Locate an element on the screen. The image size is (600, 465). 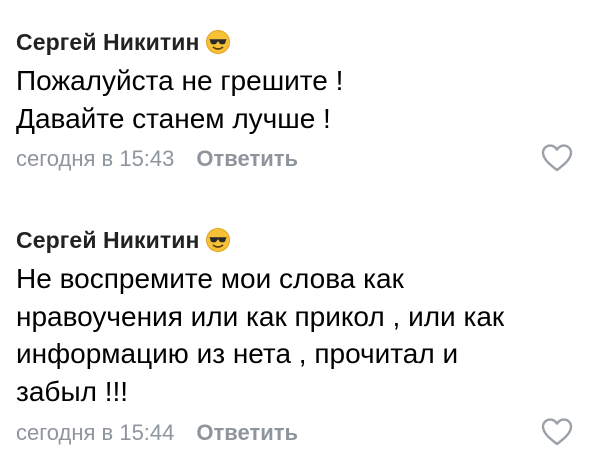
comment-timestamp: сегодня в 15:43 is located at coordinates (95, 158).